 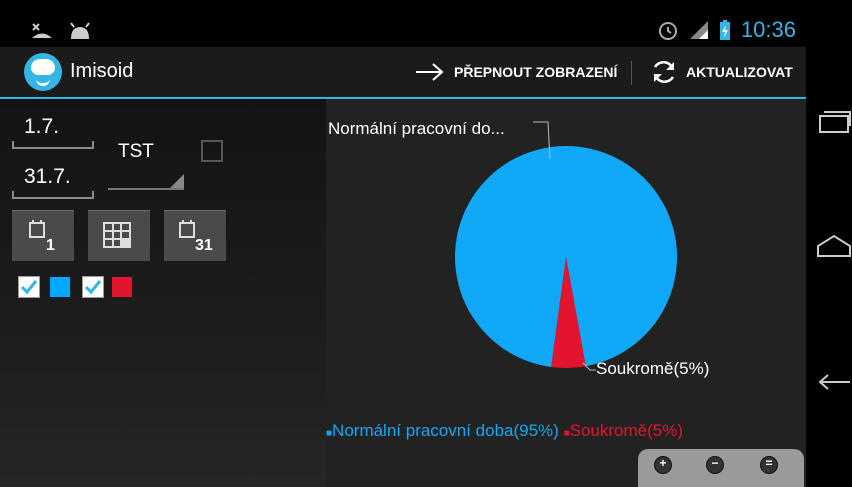 I want to click on android-debug-icon, so click(x=80, y=30).